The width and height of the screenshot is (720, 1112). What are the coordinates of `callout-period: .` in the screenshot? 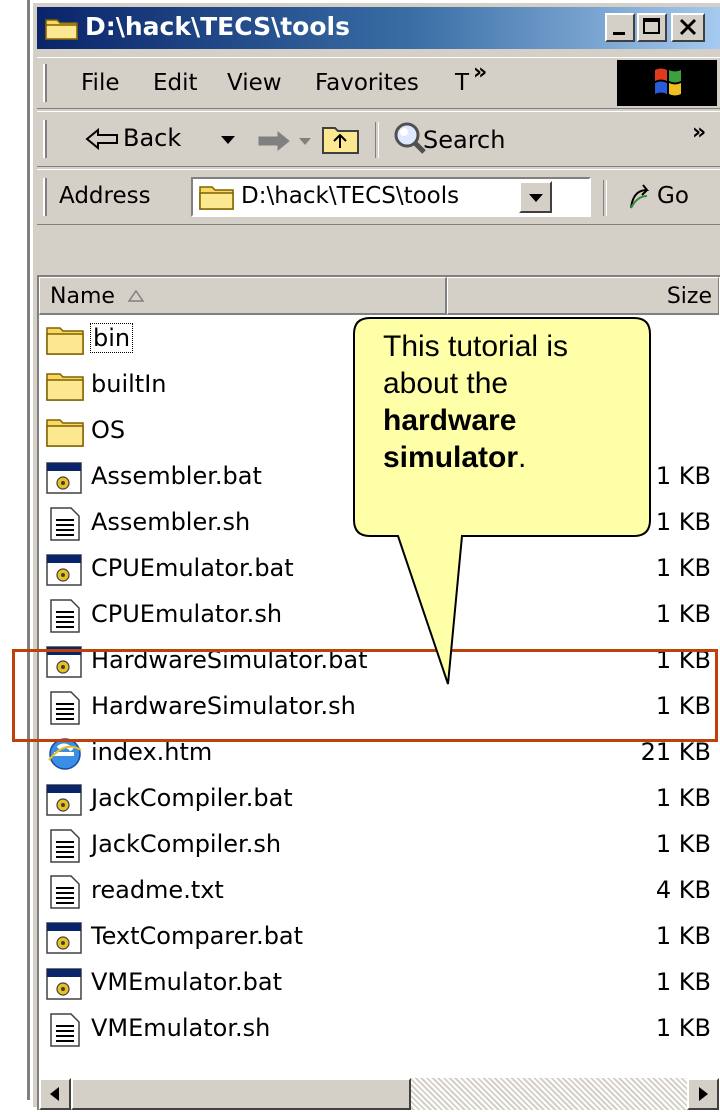 It's located at (522, 457).